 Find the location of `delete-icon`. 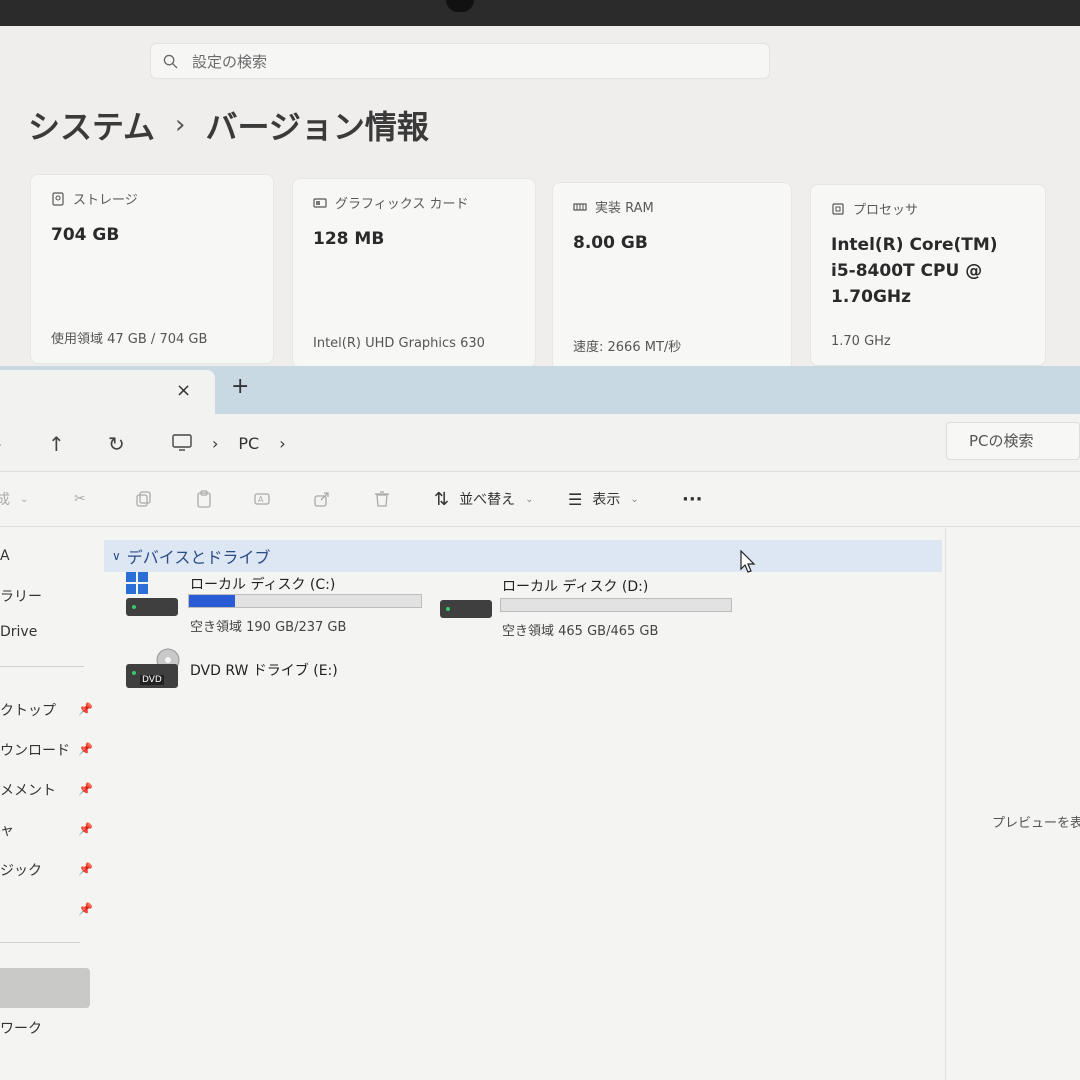

delete-icon is located at coordinates (382, 499).